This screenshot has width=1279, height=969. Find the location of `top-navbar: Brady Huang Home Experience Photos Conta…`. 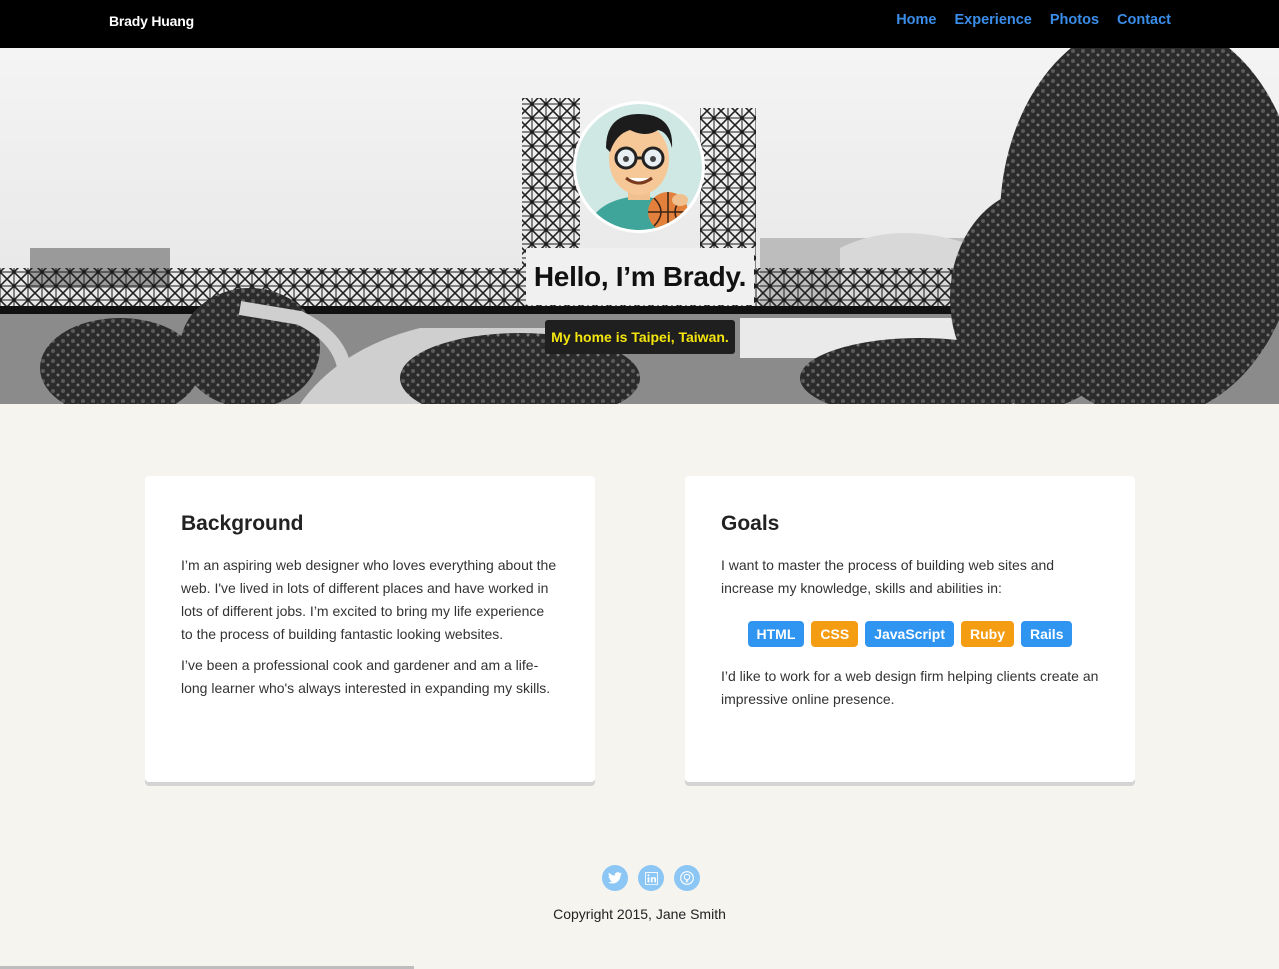

top-navbar: Brady Huang Home Experience Photos Conta… is located at coordinates (639, 24).